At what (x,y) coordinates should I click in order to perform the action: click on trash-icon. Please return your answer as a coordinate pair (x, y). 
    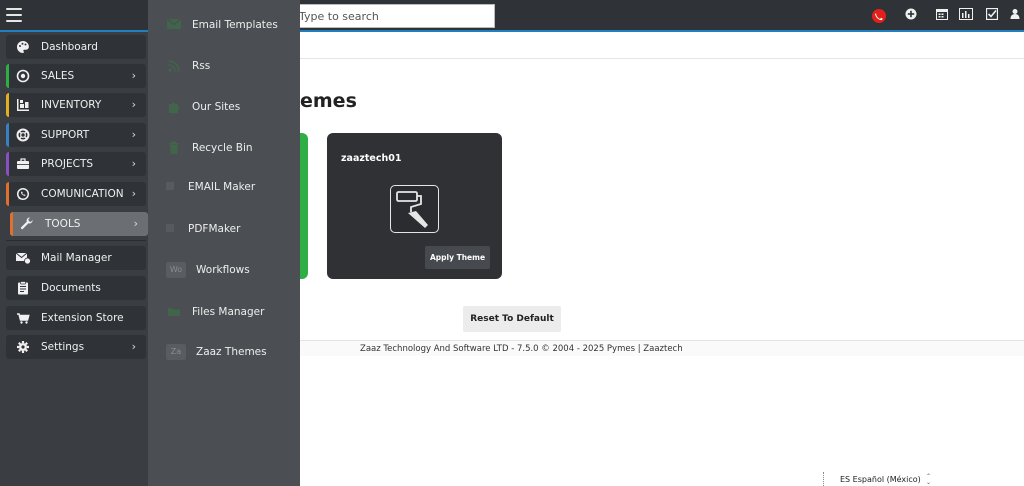
    Looking at the image, I should click on (174, 148).